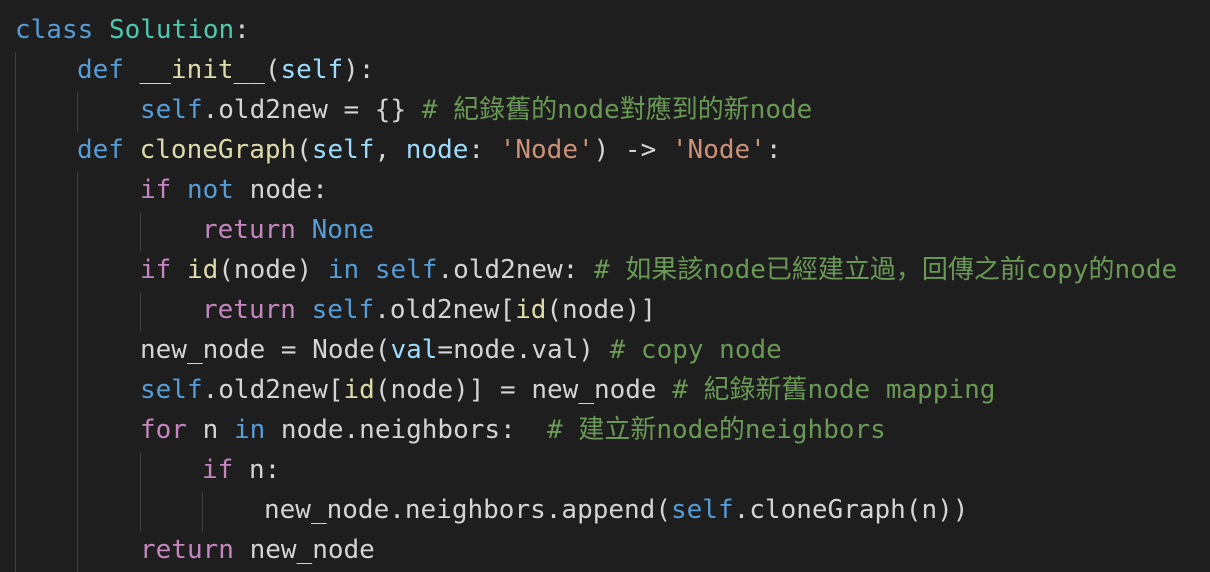 The height and width of the screenshot is (572, 1210). I want to click on code-line-14: return new_node, so click(257, 550).